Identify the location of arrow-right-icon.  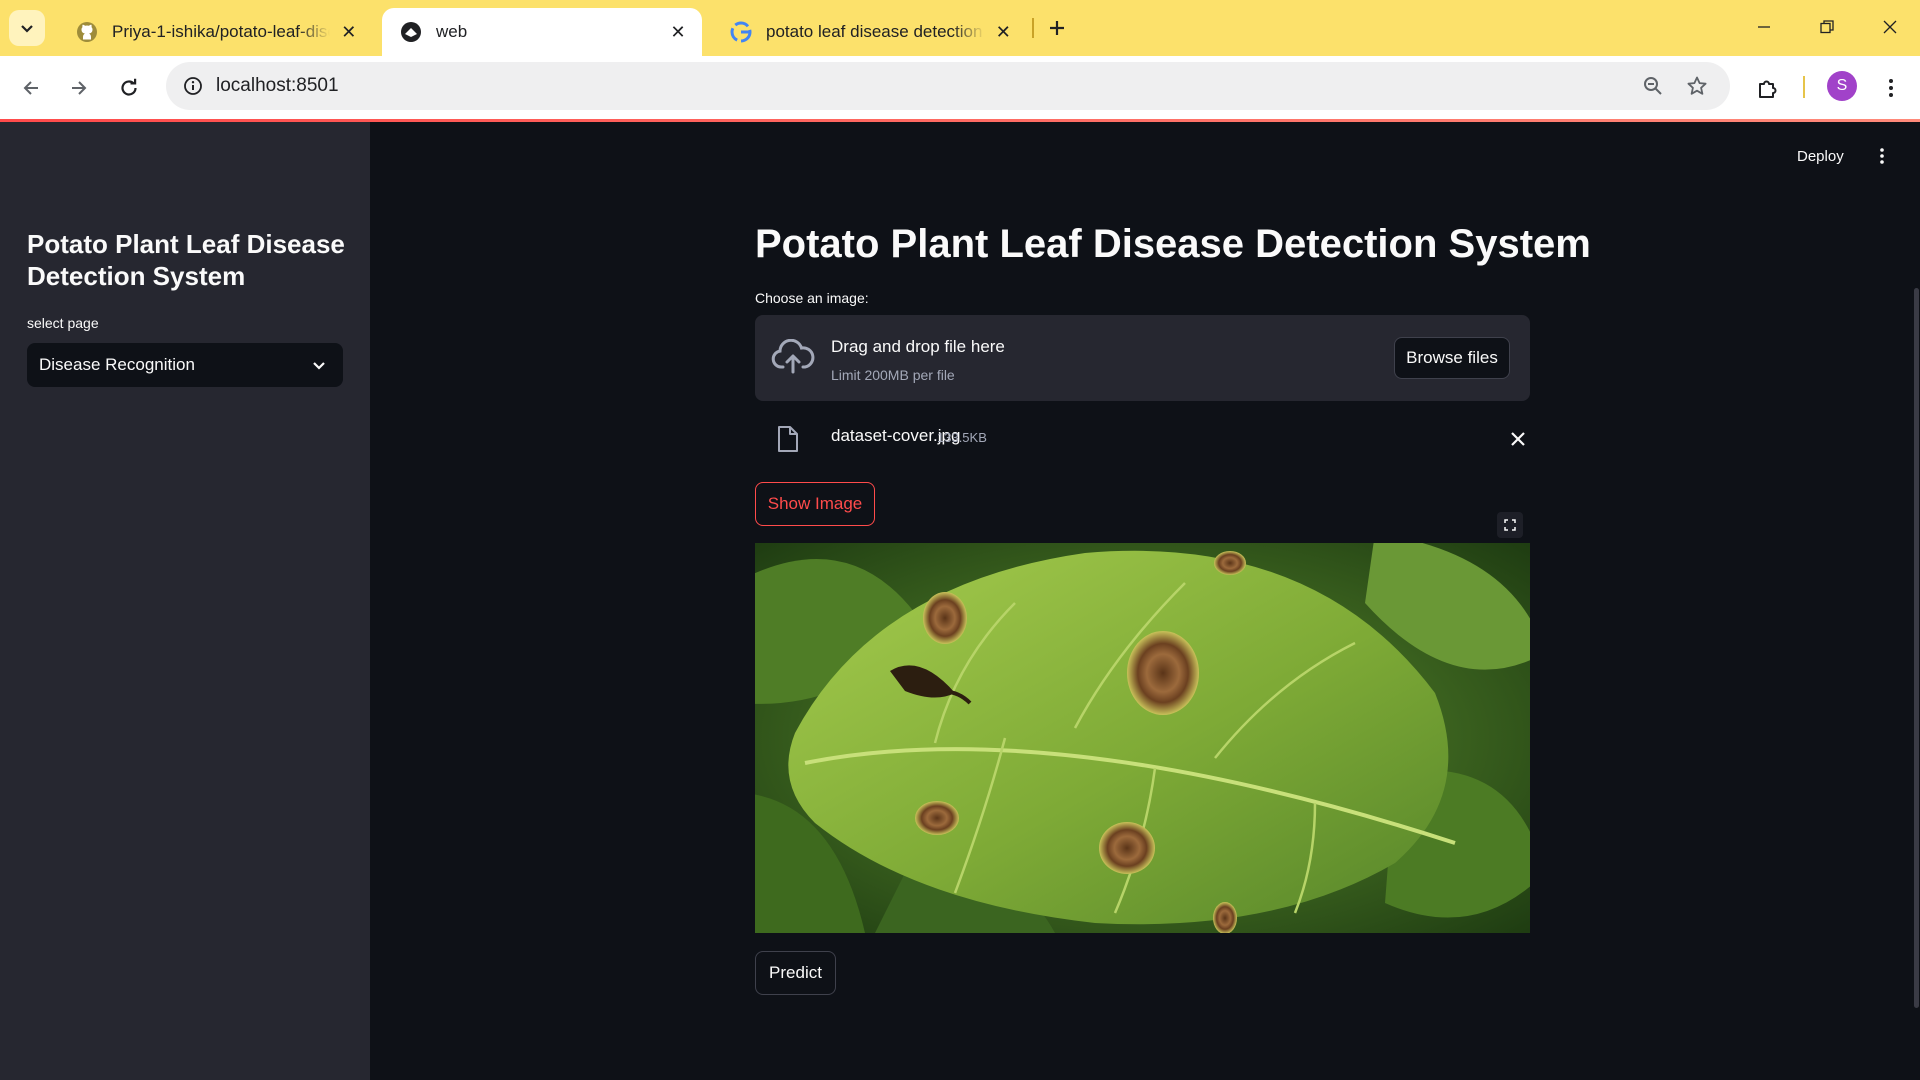
(79, 88).